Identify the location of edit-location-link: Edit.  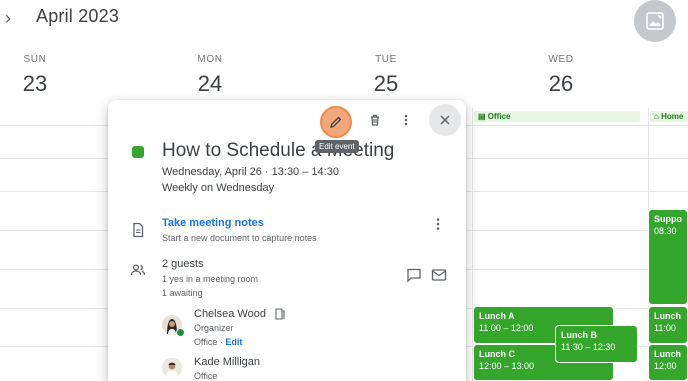
(233, 342).